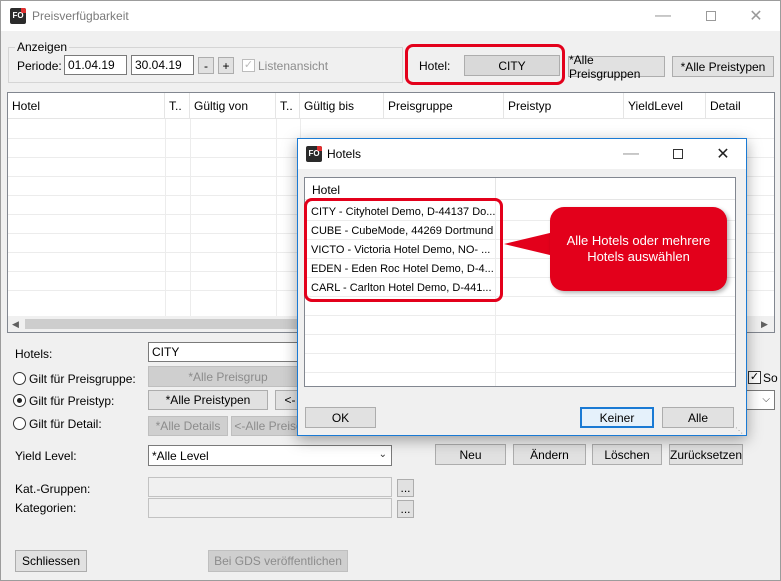 The height and width of the screenshot is (581, 781). What do you see at coordinates (403, 250) in the screenshot?
I see `hotel-list-highlight-frame` at bounding box center [403, 250].